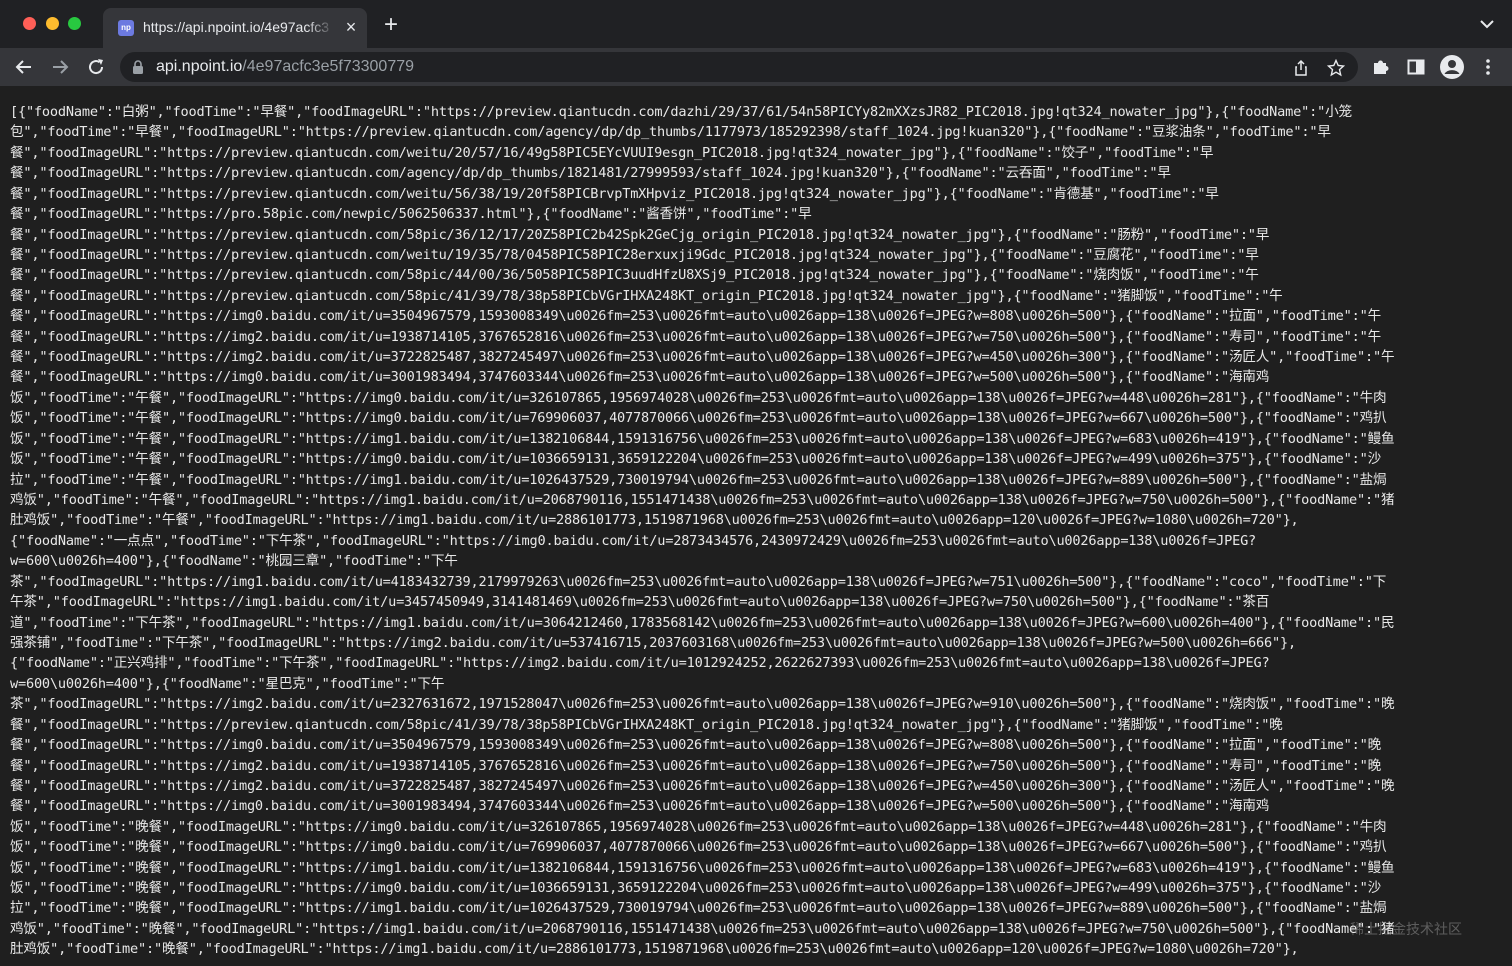 The height and width of the screenshot is (966, 1512). Describe the element at coordinates (1488, 67) in the screenshot. I see `kebab-menu-icon` at that location.